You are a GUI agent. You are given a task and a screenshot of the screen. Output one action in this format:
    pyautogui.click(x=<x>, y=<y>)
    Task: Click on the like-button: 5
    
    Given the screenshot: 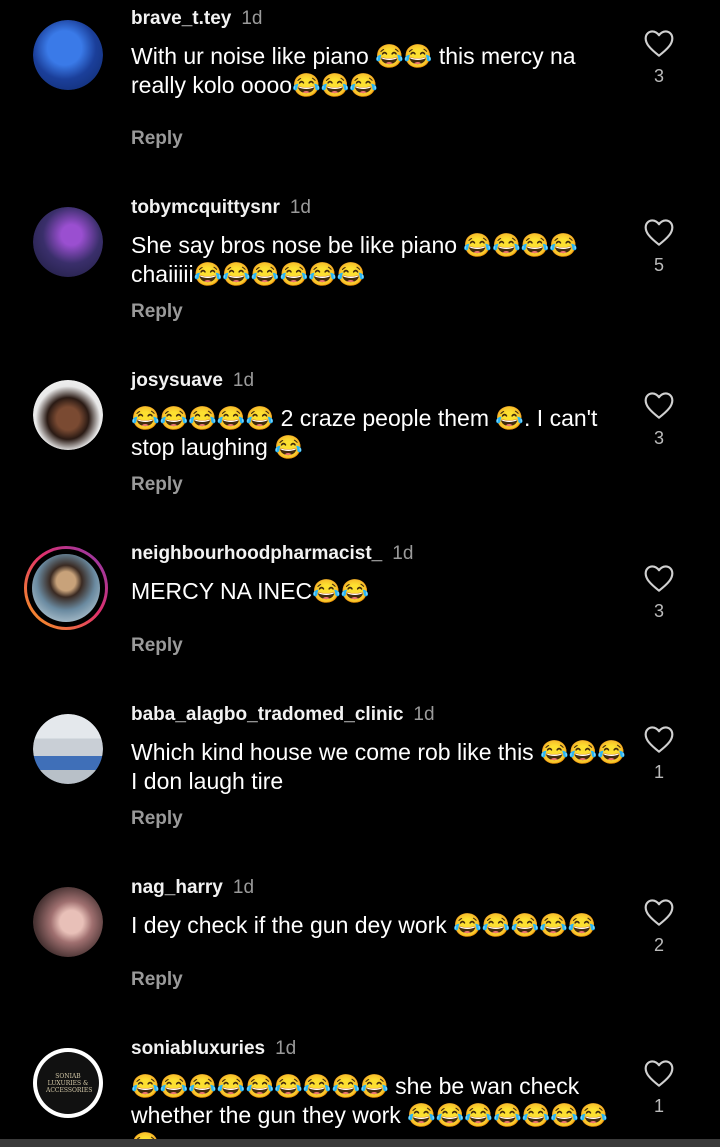 What is the action you would take?
    pyautogui.click(x=659, y=246)
    